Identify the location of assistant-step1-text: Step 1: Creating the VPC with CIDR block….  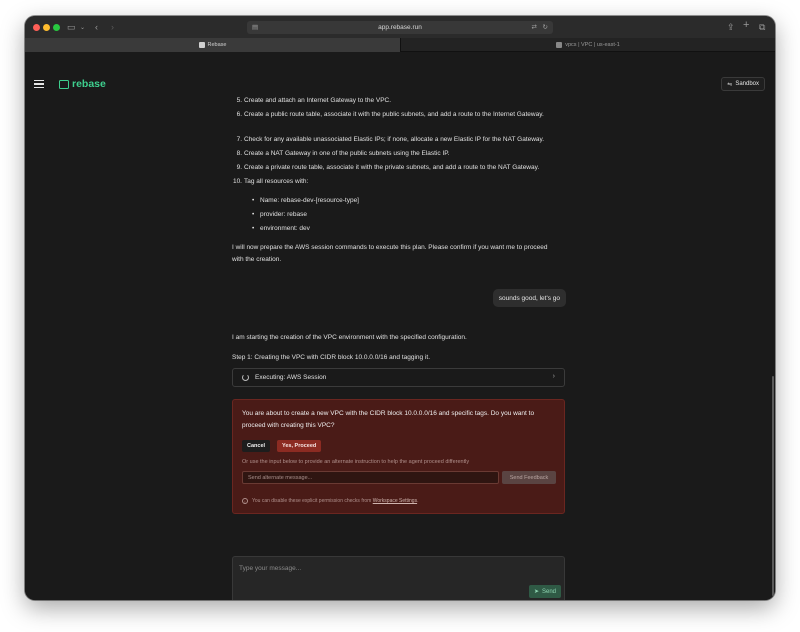
(331, 357).